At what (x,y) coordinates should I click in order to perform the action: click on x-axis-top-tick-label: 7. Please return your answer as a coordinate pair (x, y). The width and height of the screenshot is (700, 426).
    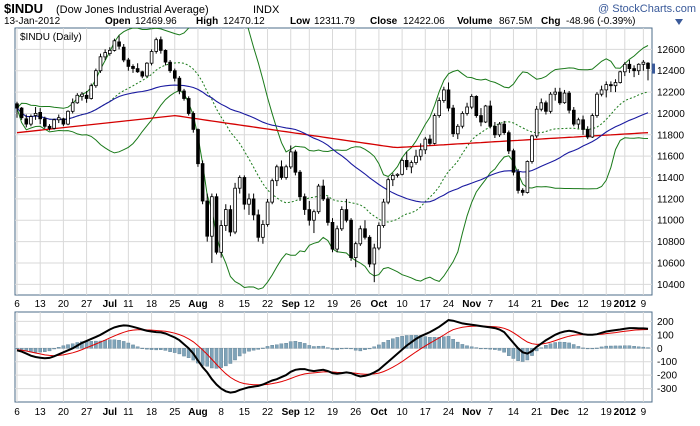
    Looking at the image, I should click on (490, 304).